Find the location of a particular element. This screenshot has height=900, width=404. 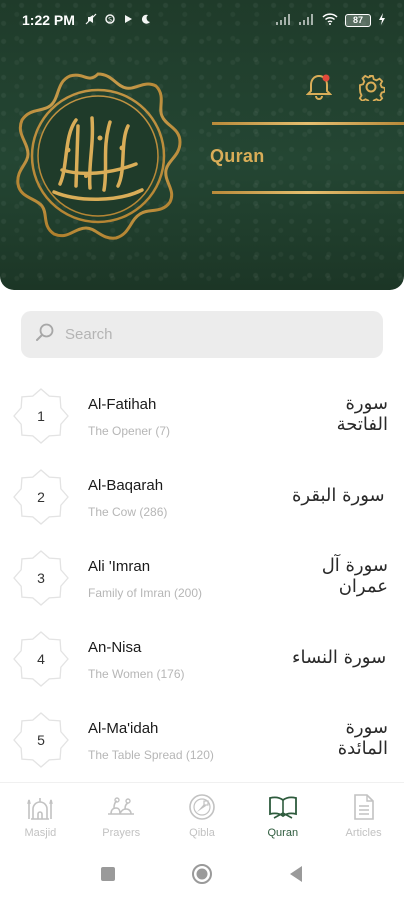

nav-label-quran: Quran is located at coordinates (283, 833).